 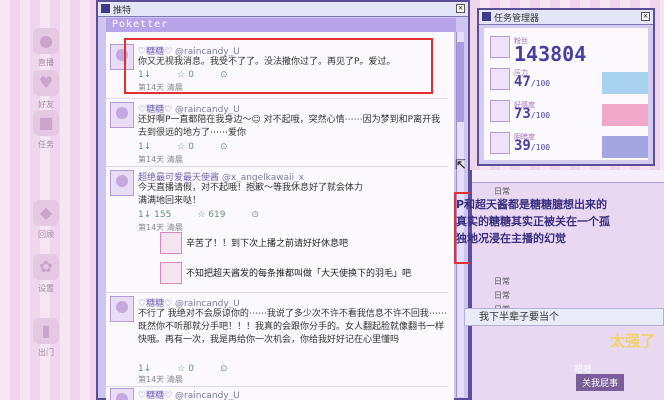 I want to click on desktop-icon-settings: ✿ 设置, so click(x=46, y=274).